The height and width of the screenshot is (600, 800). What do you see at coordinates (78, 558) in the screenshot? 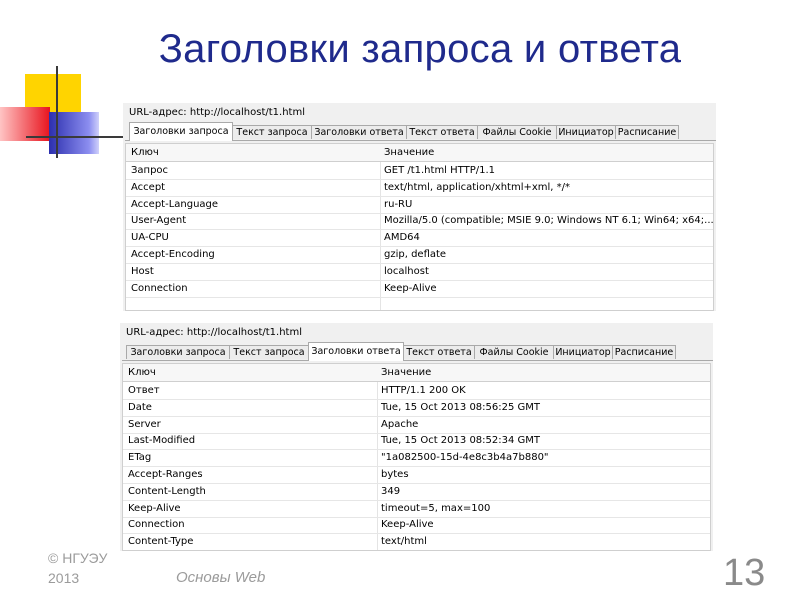
I see `copyright-text: © НГУЭУ` at bounding box center [78, 558].